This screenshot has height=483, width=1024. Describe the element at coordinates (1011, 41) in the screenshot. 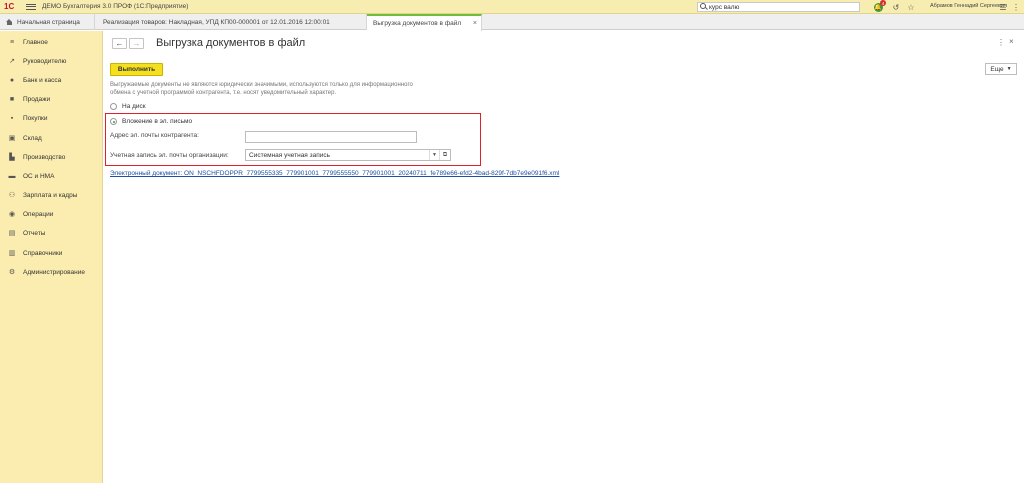

I see `close-form-icon: ×` at that location.